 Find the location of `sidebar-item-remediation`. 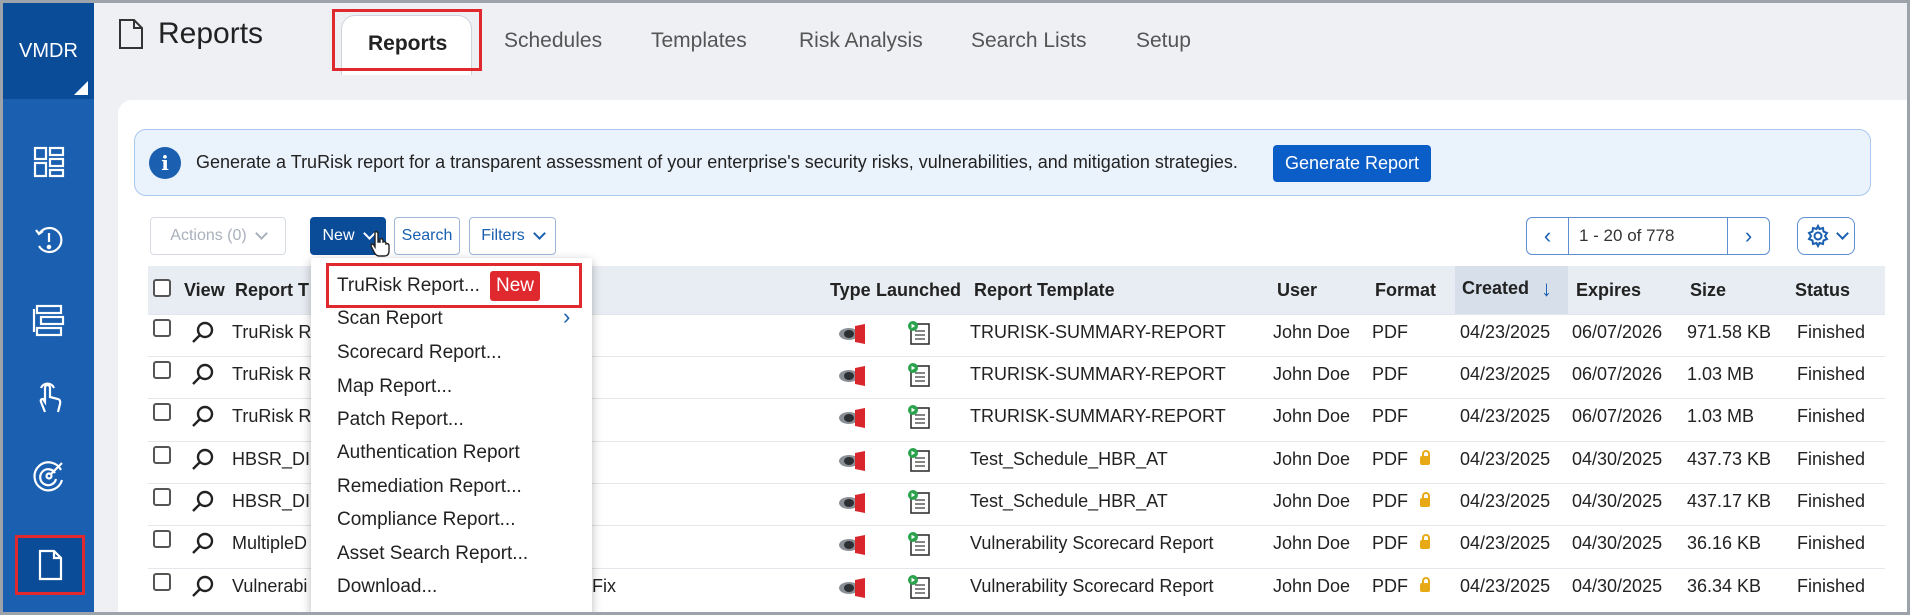

sidebar-item-remediation is located at coordinates (48, 398).